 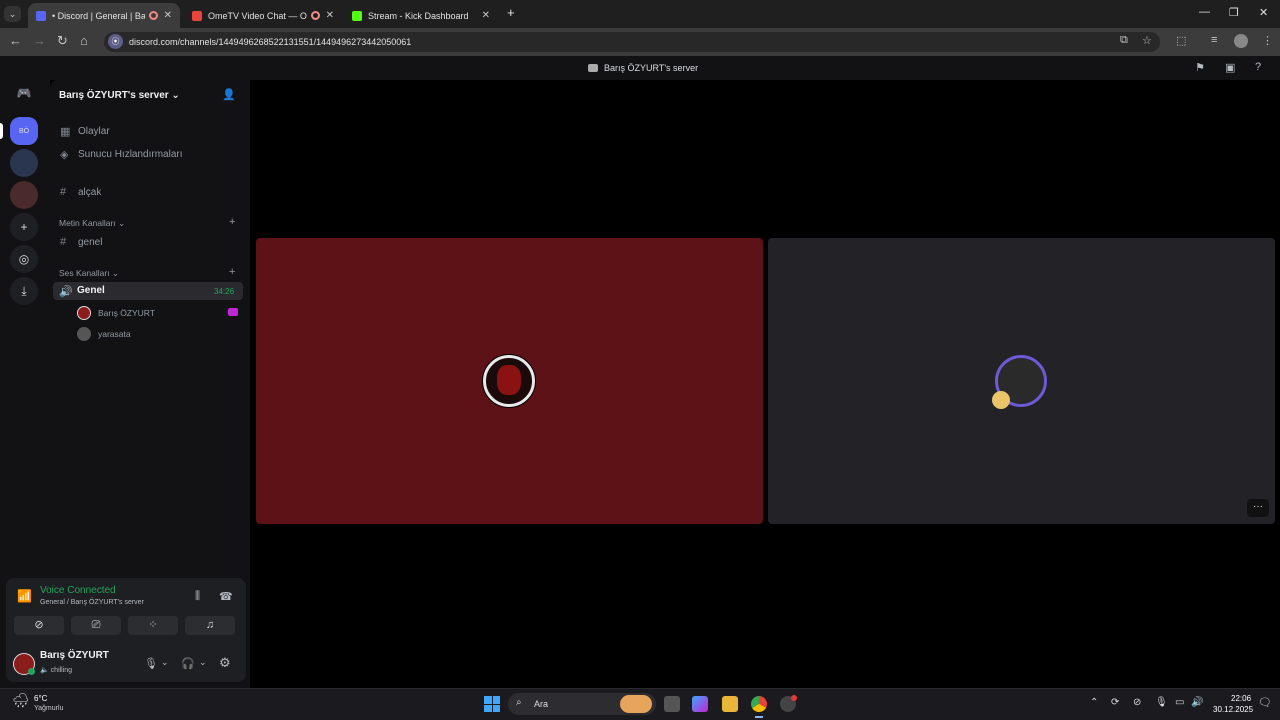 What do you see at coordinates (115, 41) in the screenshot?
I see `site-info-icon: ⦿` at bounding box center [115, 41].